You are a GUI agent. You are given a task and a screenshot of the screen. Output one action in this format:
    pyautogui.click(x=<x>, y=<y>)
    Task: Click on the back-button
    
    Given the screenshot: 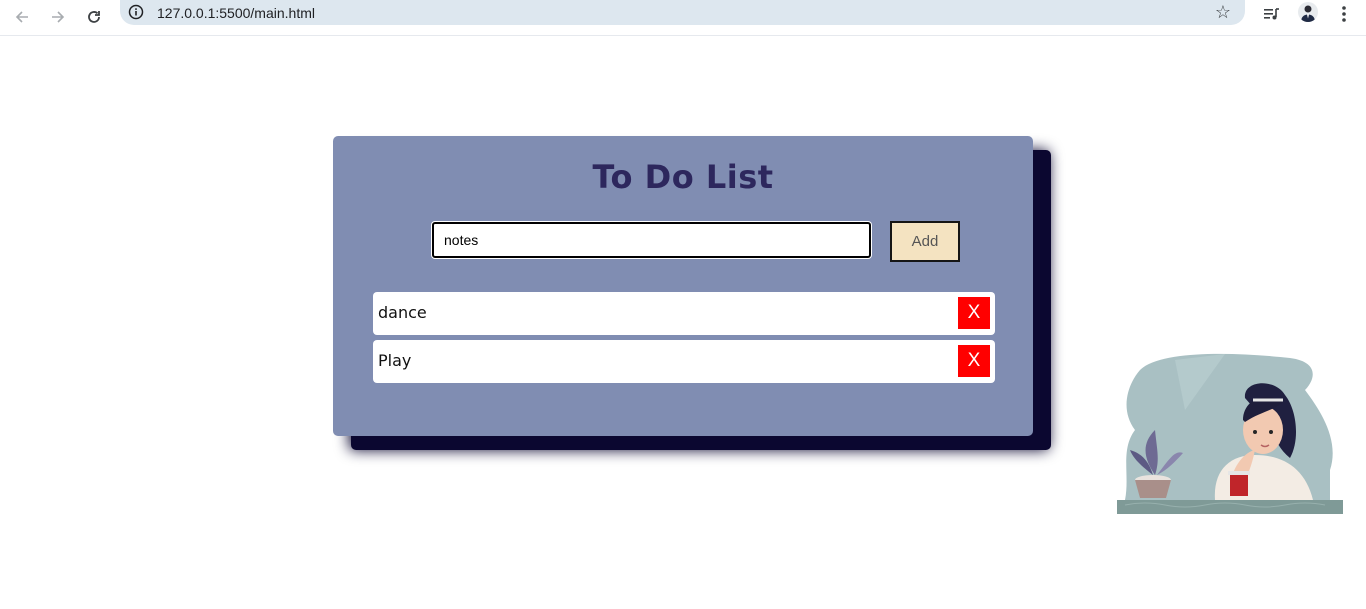 What is the action you would take?
    pyautogui.click(x=22, y=17)
    